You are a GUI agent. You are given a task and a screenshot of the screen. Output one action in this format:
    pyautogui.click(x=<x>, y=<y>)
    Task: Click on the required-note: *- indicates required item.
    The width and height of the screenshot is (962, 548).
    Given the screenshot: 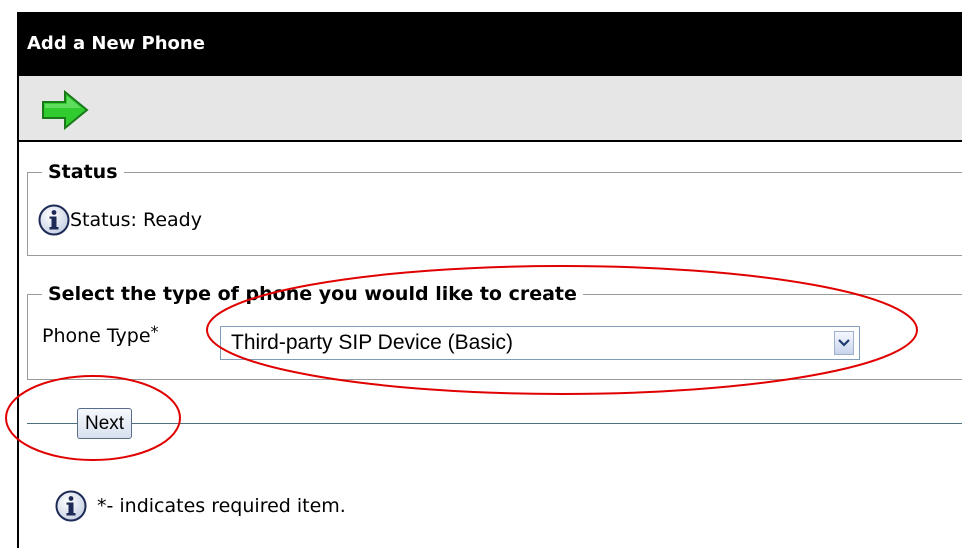 What is the action you would take?
    pyautogui.click(x=200, y=506)
    